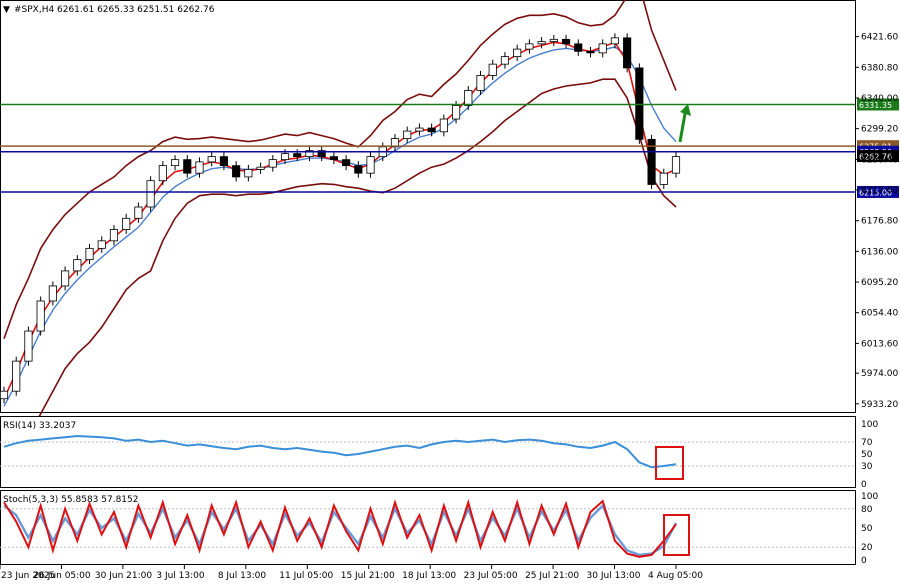 The height and width of the screenshot is (586, 900). What do you see at coordinates (368, 576) in the screenshot?
I see `time-tick-label: 15 Jul 21:00` at bounding box center [368, 576].